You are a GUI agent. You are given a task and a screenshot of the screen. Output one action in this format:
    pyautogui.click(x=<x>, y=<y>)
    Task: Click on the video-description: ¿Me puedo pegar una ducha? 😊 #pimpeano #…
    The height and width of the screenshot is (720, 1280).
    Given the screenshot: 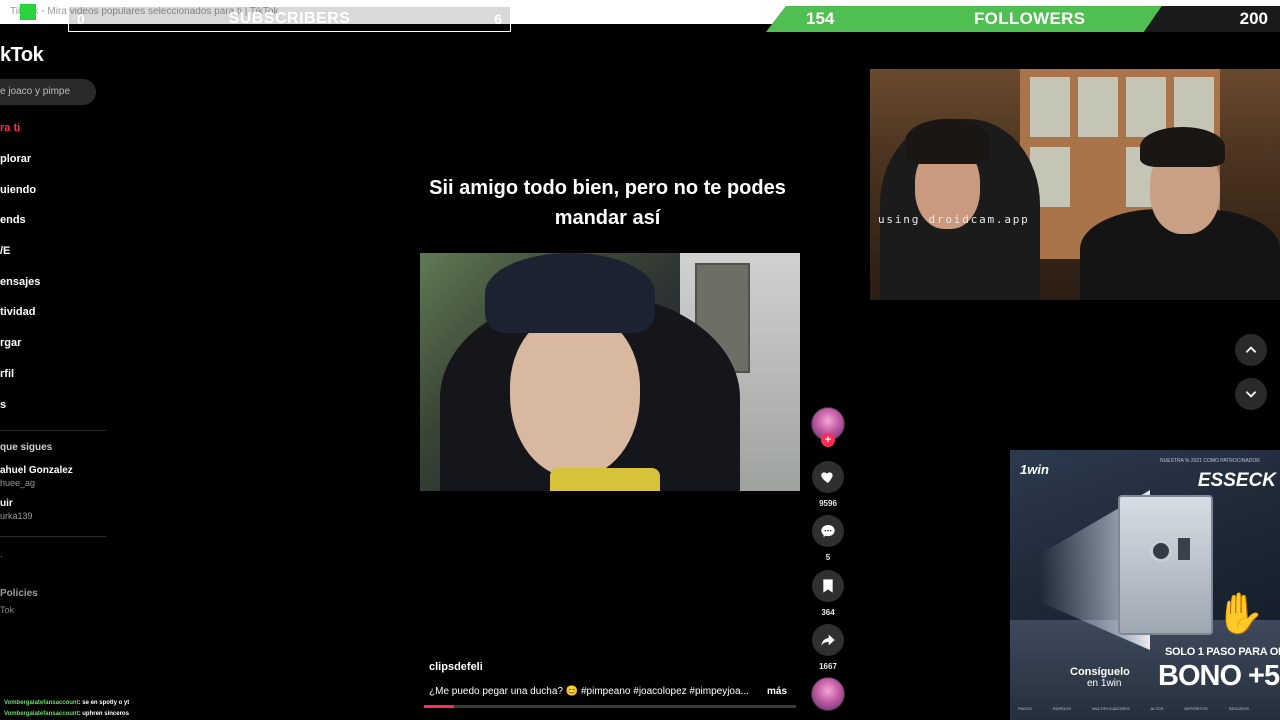 What is the action you would take?
    pyautogui.click(x=608, y=691)
    